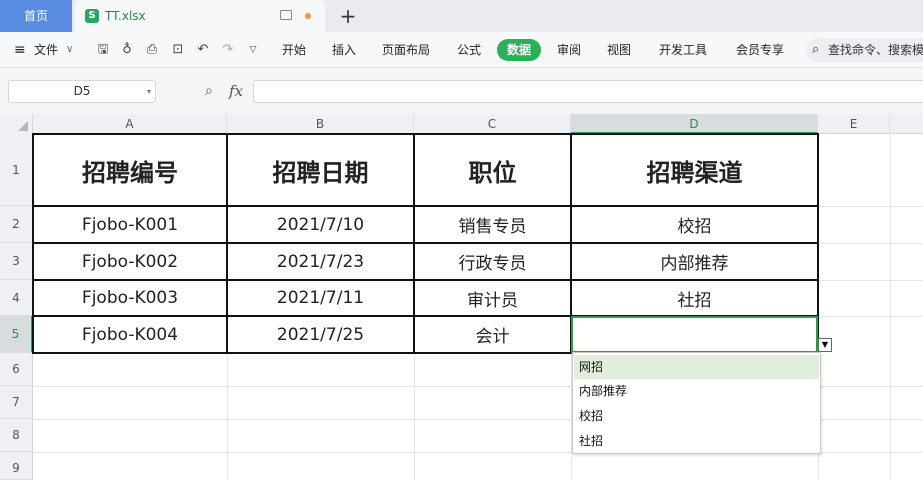 This screenshot has height=485, width=923. Describe the element at coordinates (492, 334) in the screenshot. I see `table-cell: 会计` at that location.